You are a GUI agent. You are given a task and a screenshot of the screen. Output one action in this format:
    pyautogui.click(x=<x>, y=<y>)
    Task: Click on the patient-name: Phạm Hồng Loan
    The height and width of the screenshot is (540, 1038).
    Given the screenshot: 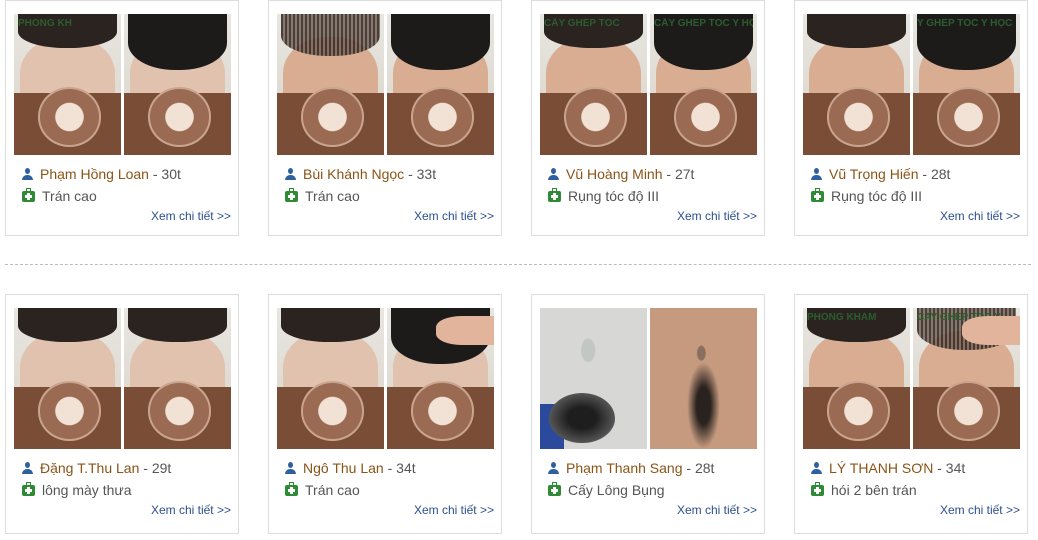 What is the action you would take?
    pyautogui.click(x=94, y=174)
    